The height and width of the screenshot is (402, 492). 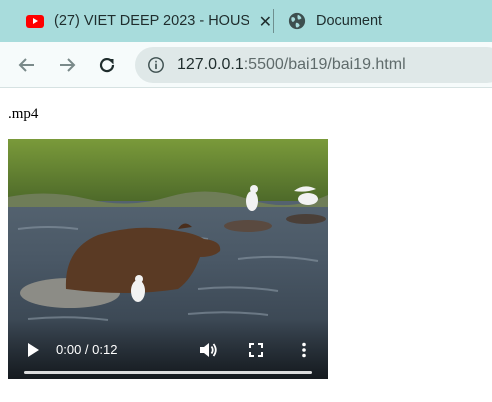 I want to click on forward-arrow-icon, so click(x=68, y=65).